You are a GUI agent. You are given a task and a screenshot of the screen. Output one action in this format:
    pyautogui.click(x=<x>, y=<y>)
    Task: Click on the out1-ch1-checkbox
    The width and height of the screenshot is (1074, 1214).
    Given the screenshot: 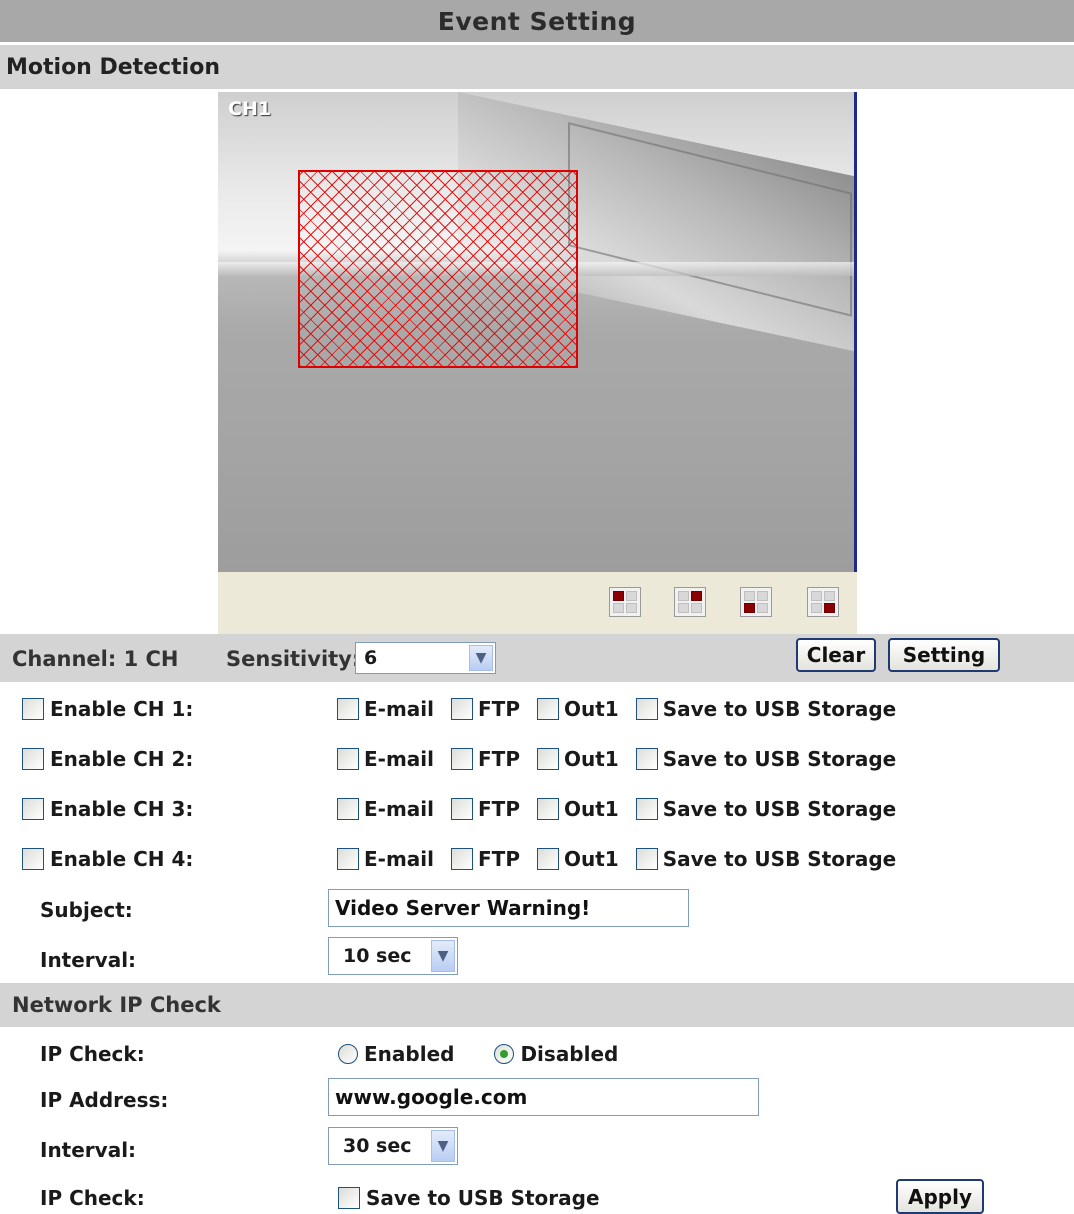 What is the action you would take?
    pyautogui.click(x=547, y=709)
    